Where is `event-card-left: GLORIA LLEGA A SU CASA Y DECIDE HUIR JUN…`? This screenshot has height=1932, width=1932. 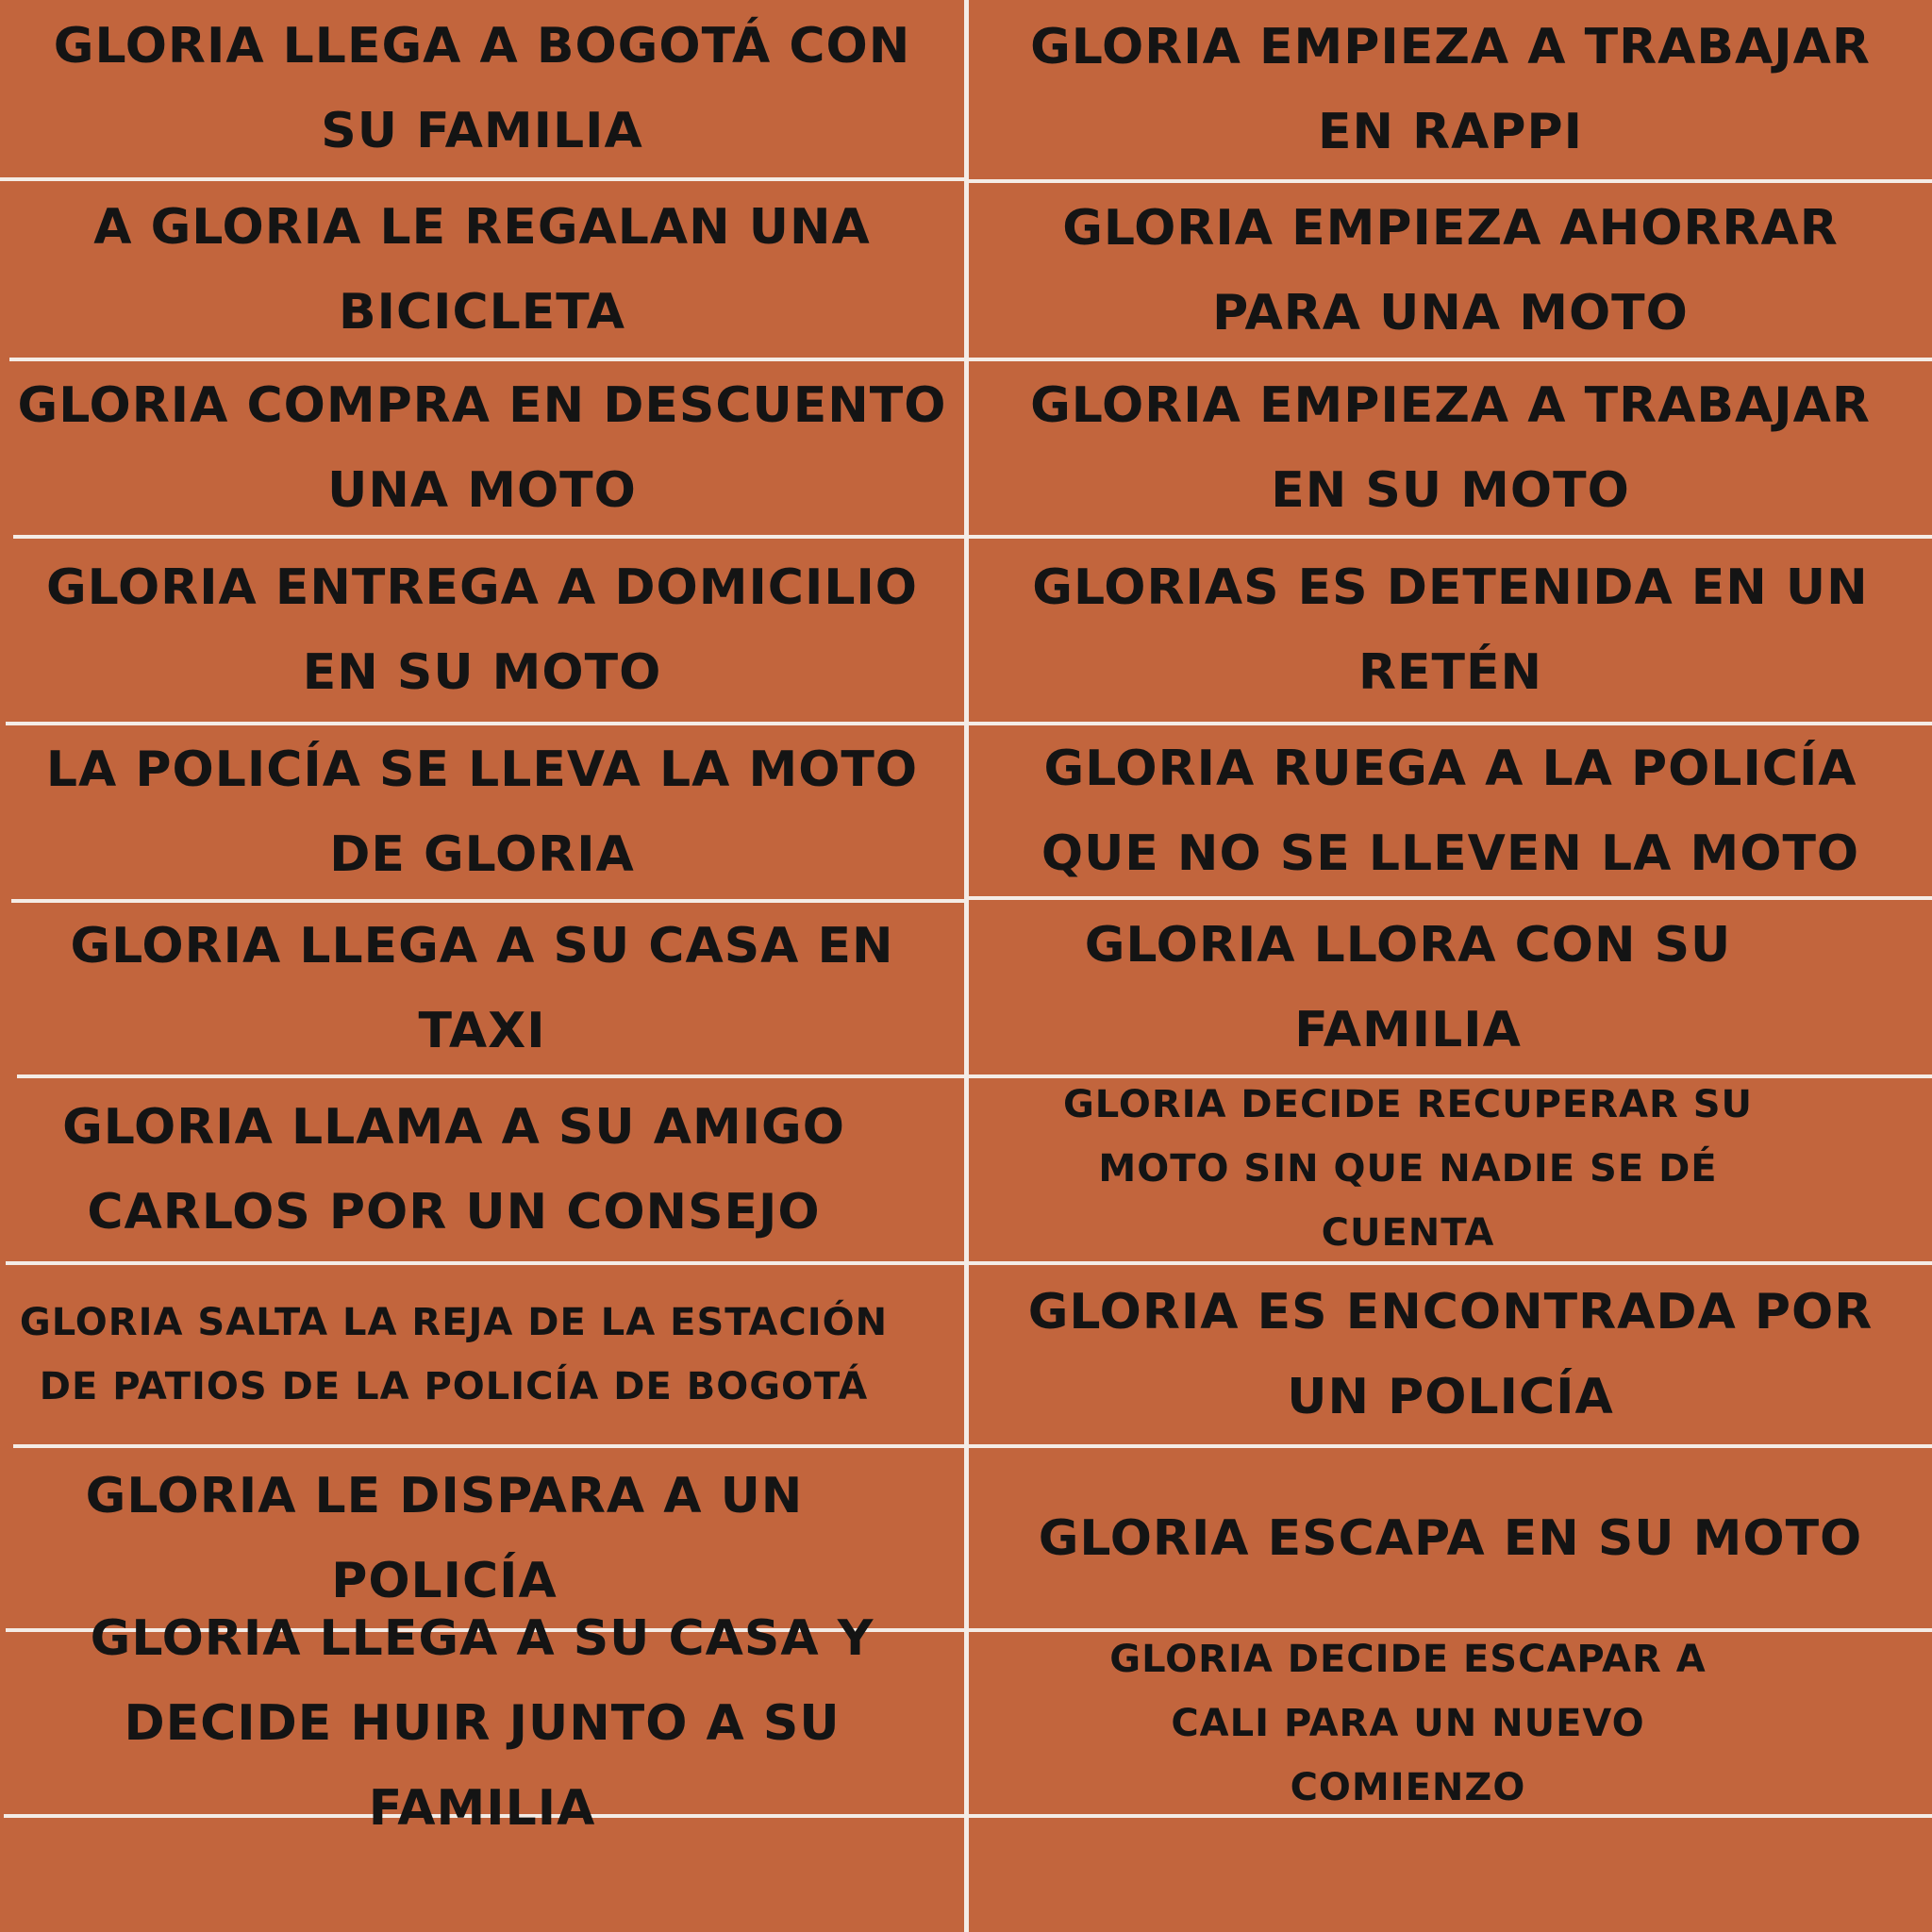 event-card-left: GLORIA LLEGA A SU CASA Y DECIDE HUIR JUN… is located at coordinates (482, 1724).